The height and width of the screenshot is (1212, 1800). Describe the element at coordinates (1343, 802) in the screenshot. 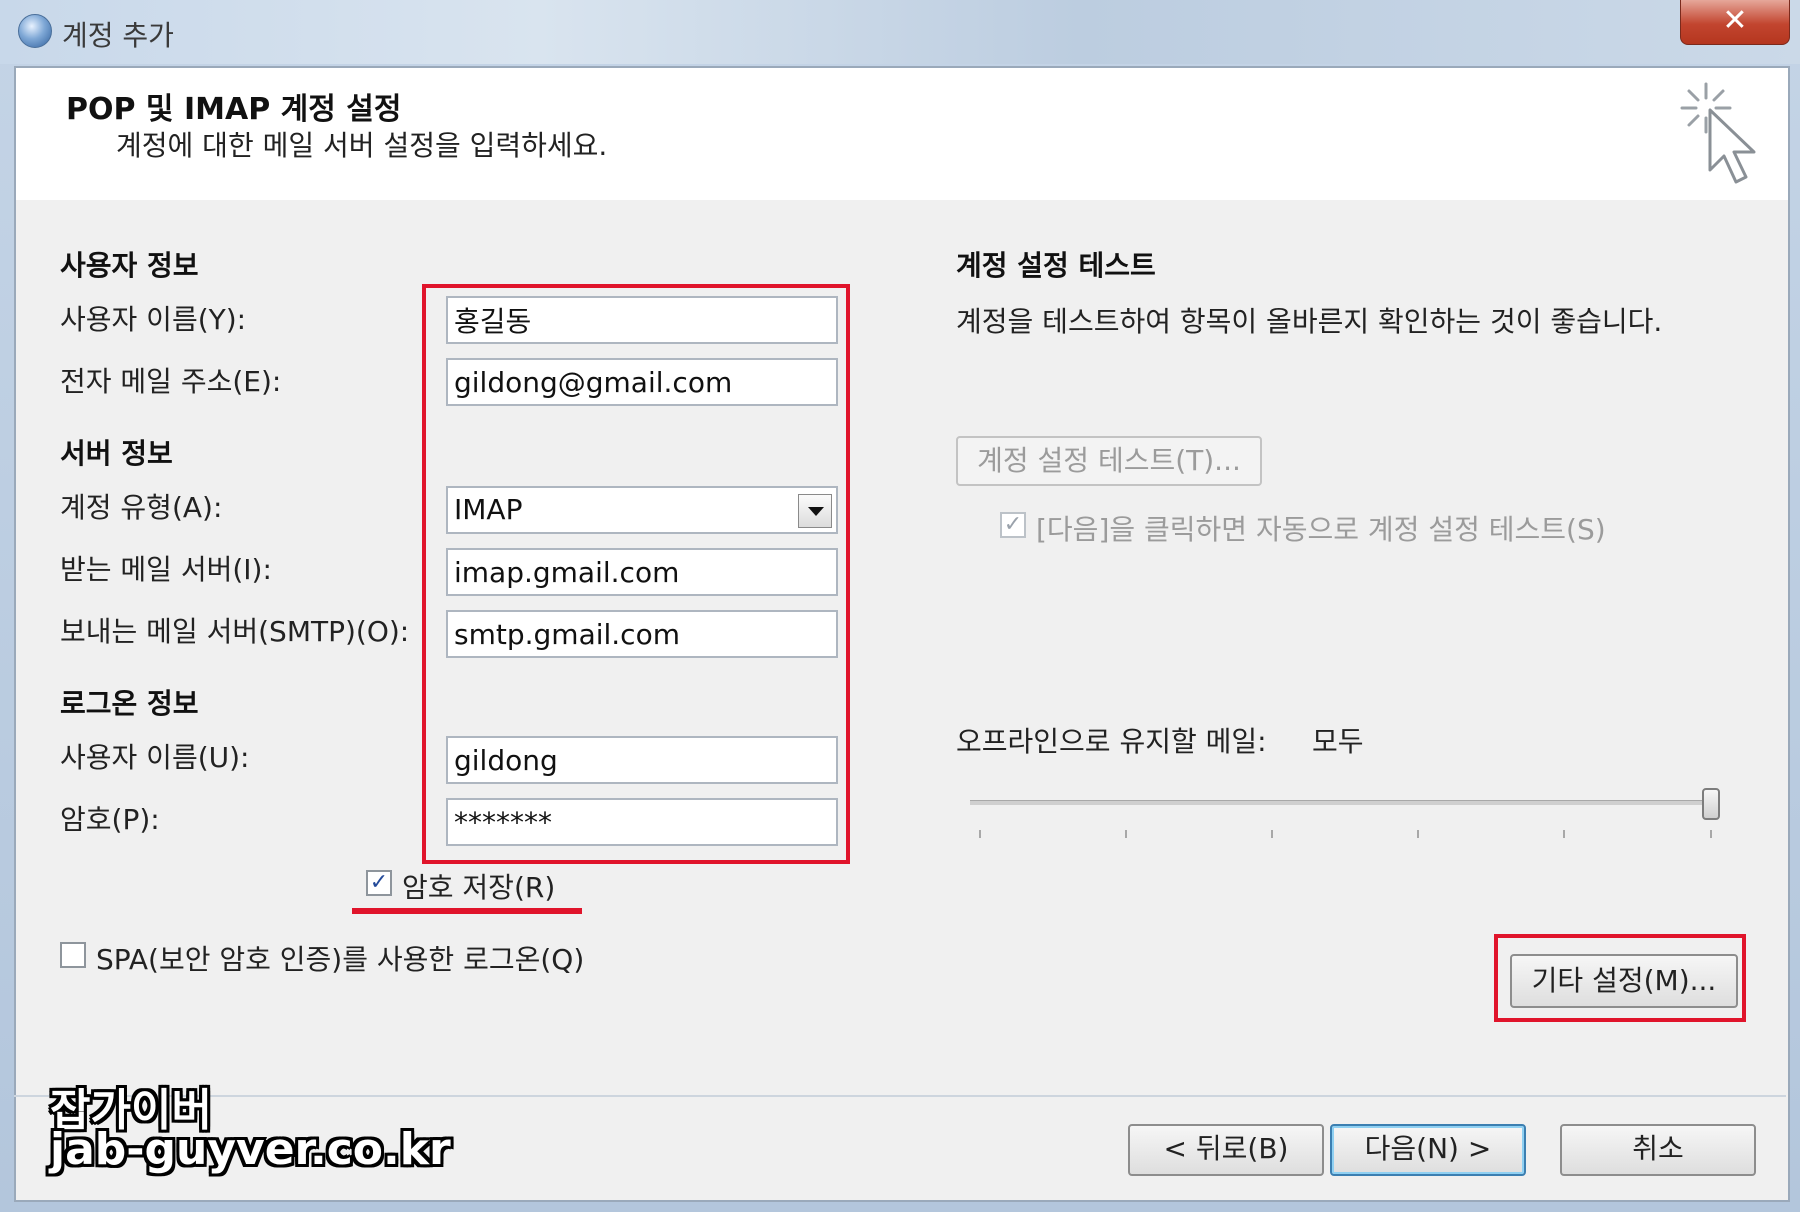

I see `offline-mail-slider-track` at that location.